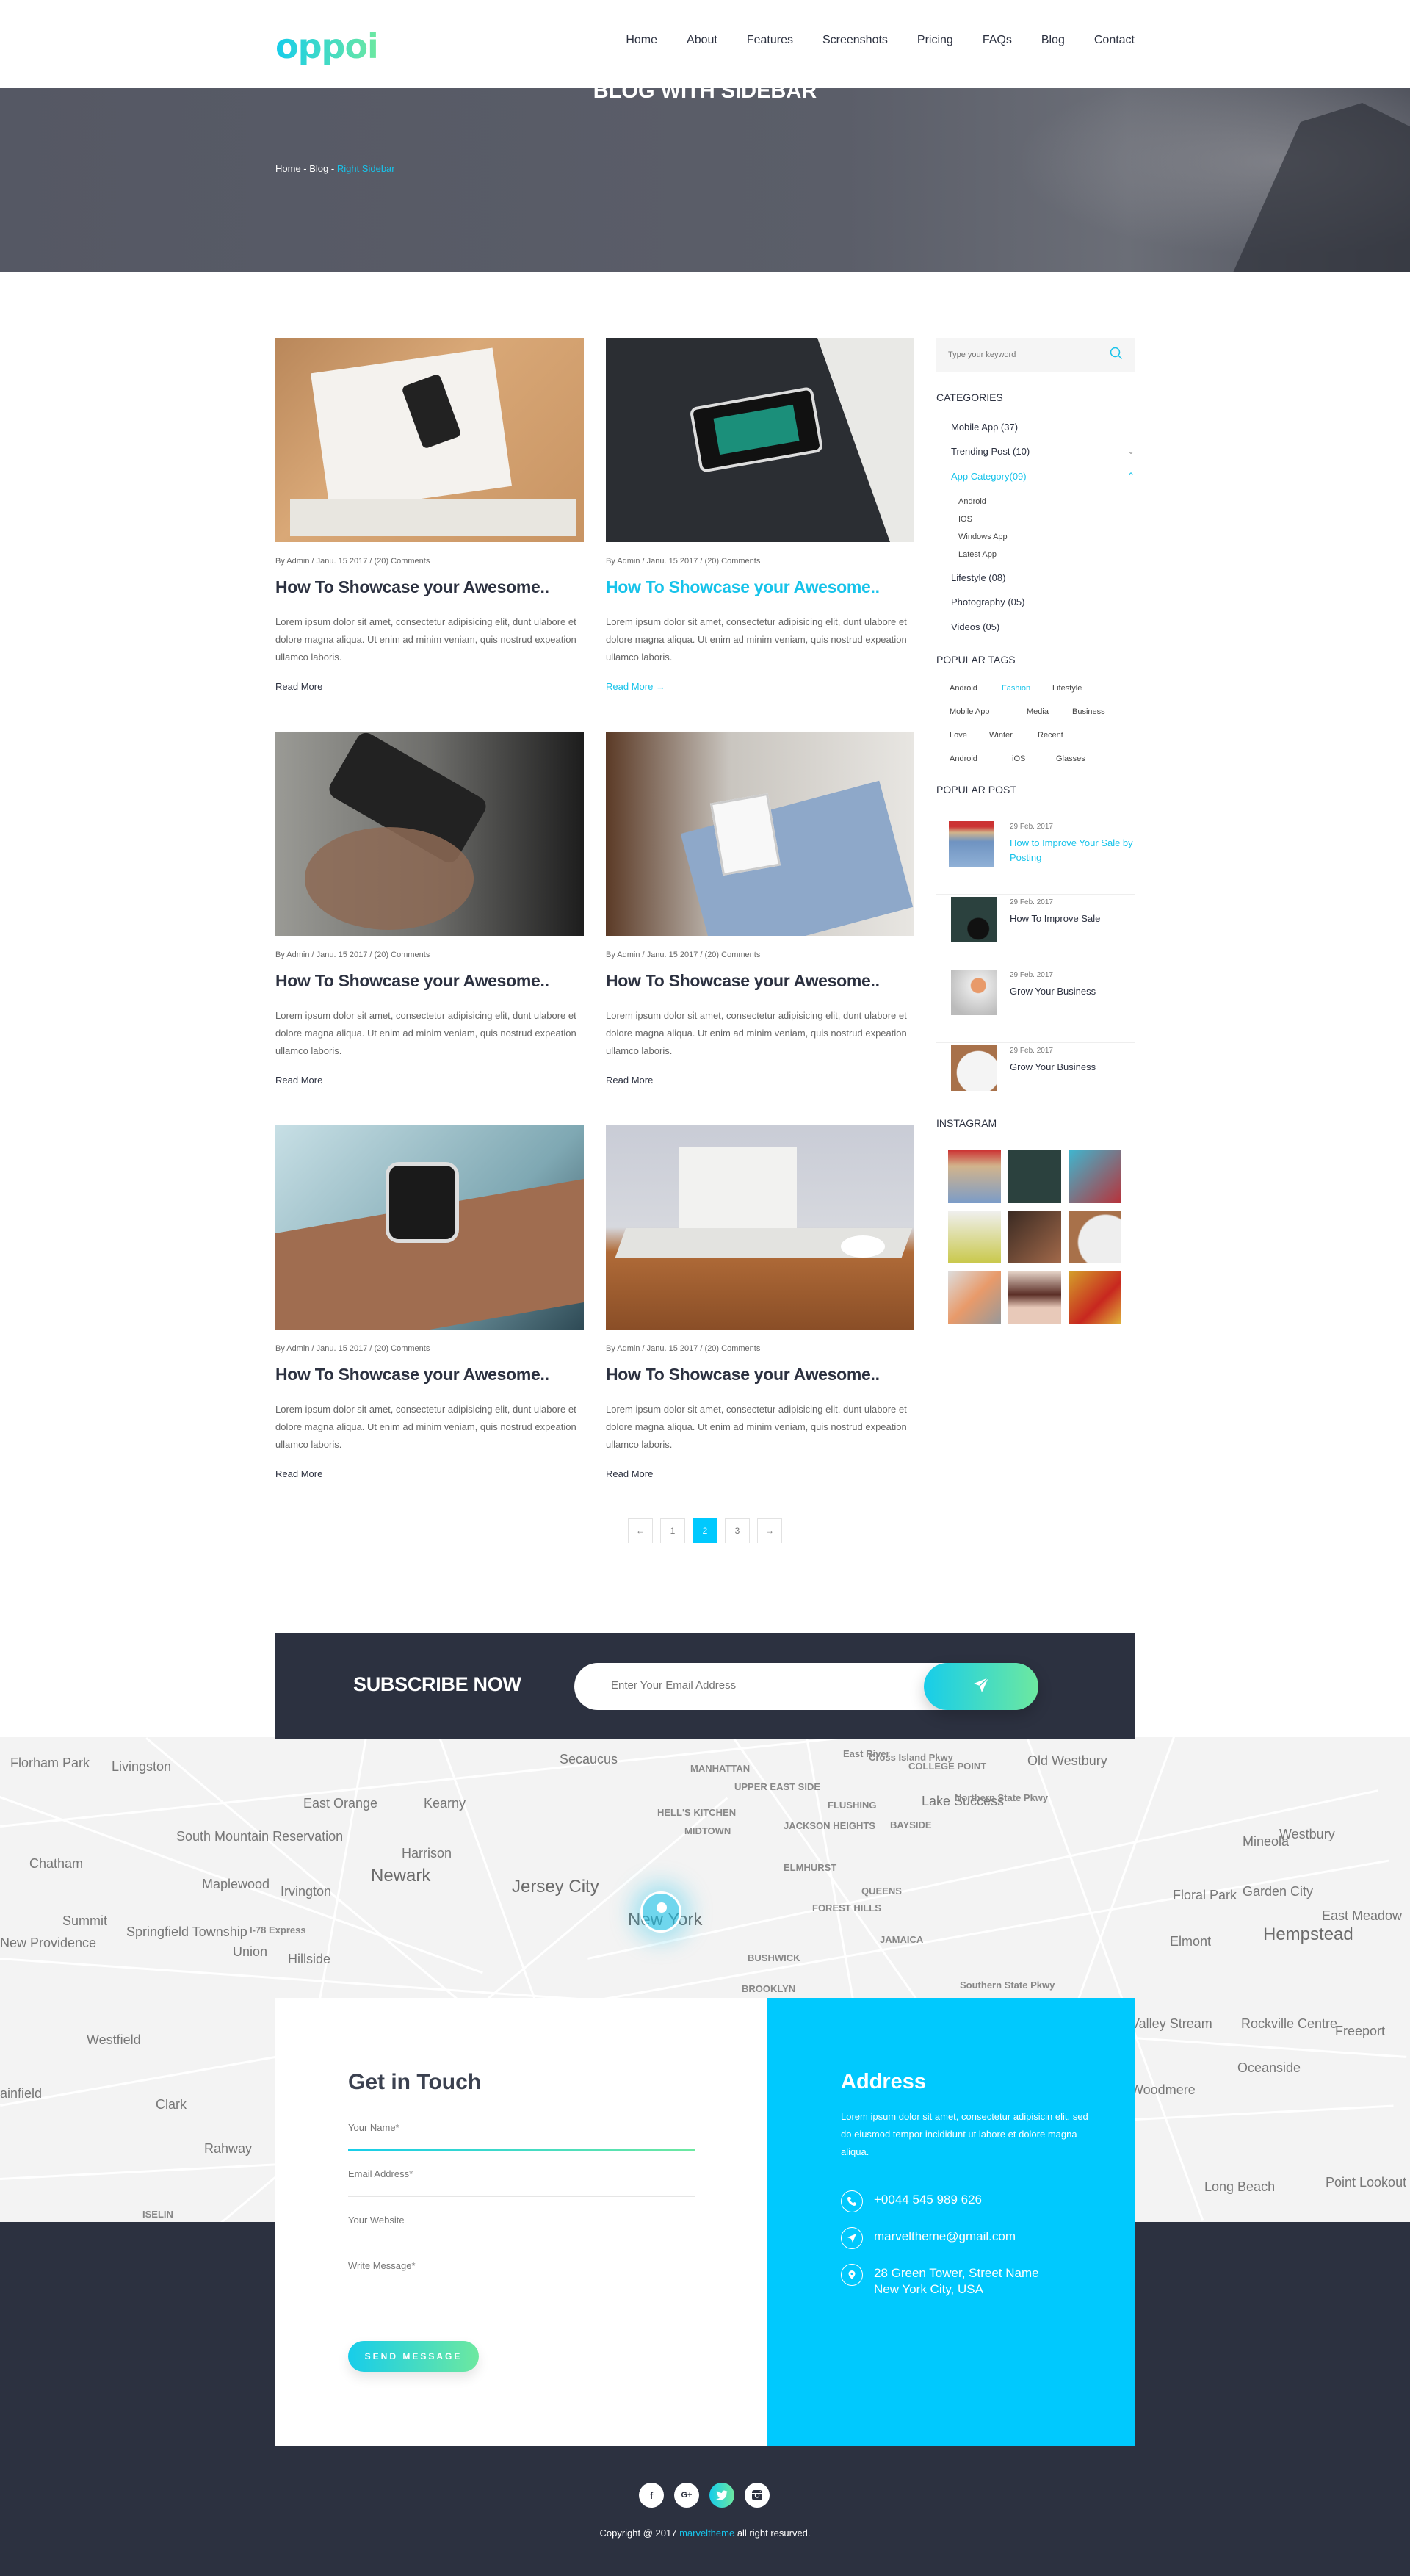 The width and height of the screenshot is (1410, 2576). Describe the element at coordinates (983, 537) in the screenshot. I see `subcategory-windows-app: Windows App` at that location.